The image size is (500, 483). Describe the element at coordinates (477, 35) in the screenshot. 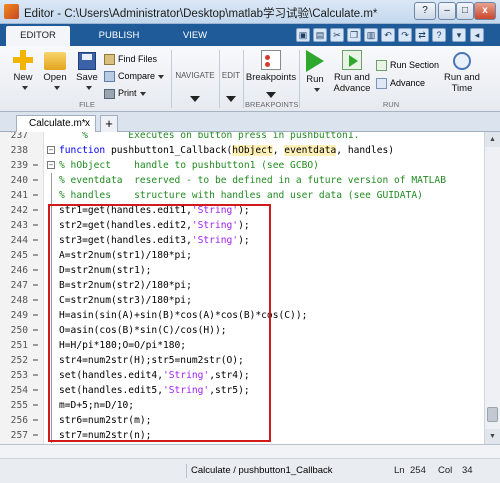

I see `dock-arrow-icon: ◂` at that location.